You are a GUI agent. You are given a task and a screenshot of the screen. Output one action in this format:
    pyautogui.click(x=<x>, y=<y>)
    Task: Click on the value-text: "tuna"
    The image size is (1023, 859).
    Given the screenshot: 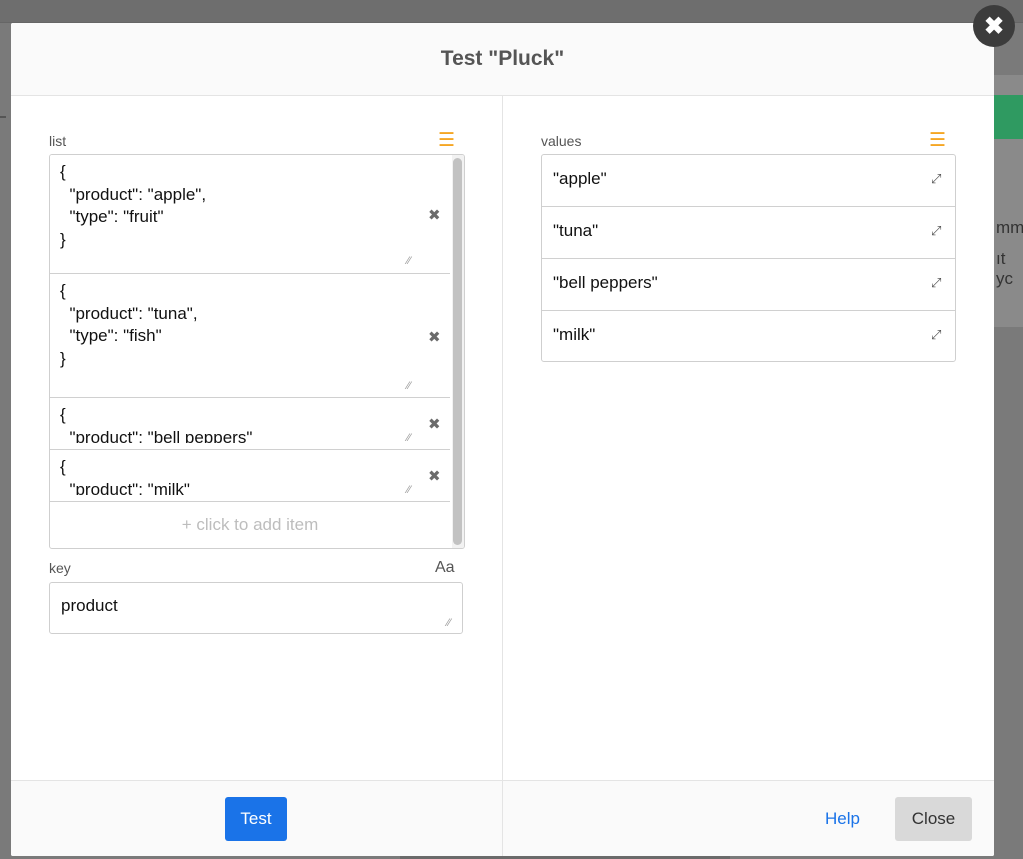 What is the action you would take?
    pyautogui.click(x=576, y=230)
    